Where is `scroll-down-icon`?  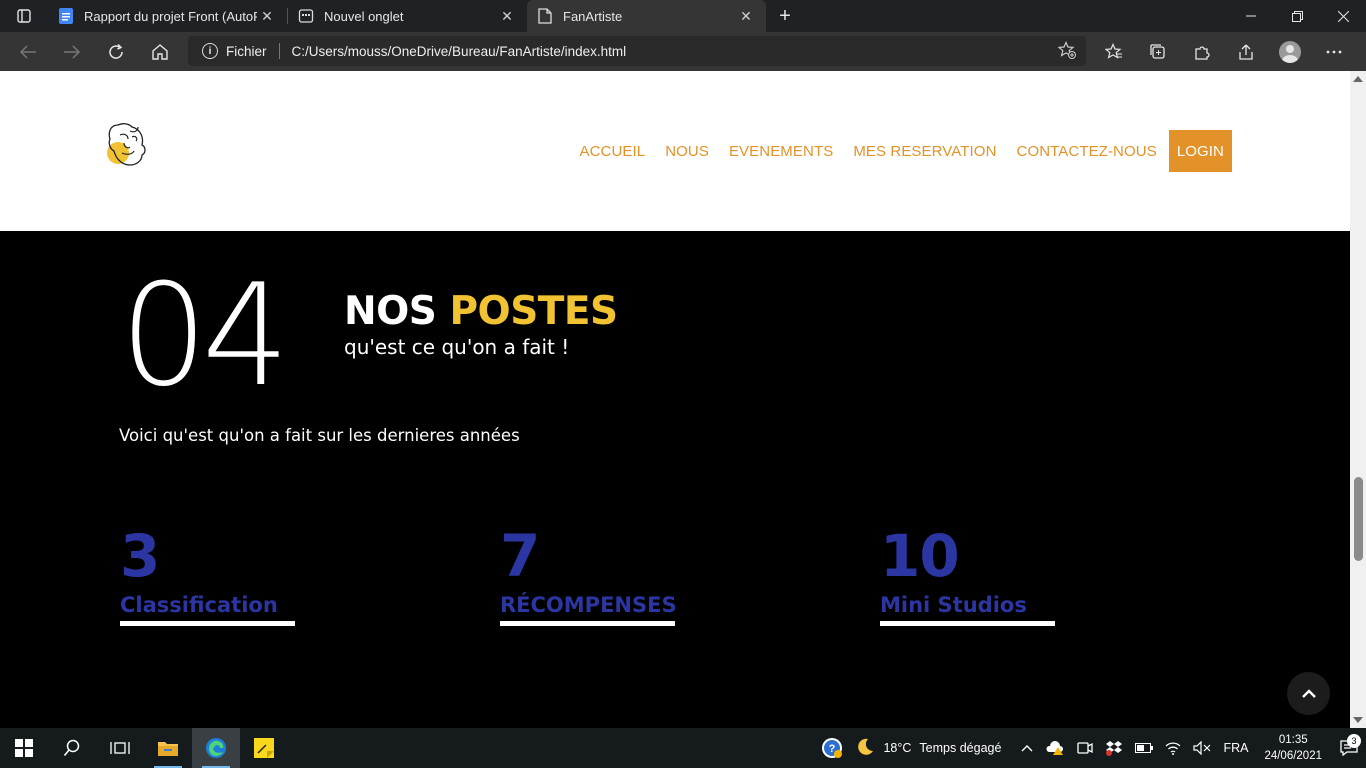
scroll-down-icon is located at coordinates (1358, 720).